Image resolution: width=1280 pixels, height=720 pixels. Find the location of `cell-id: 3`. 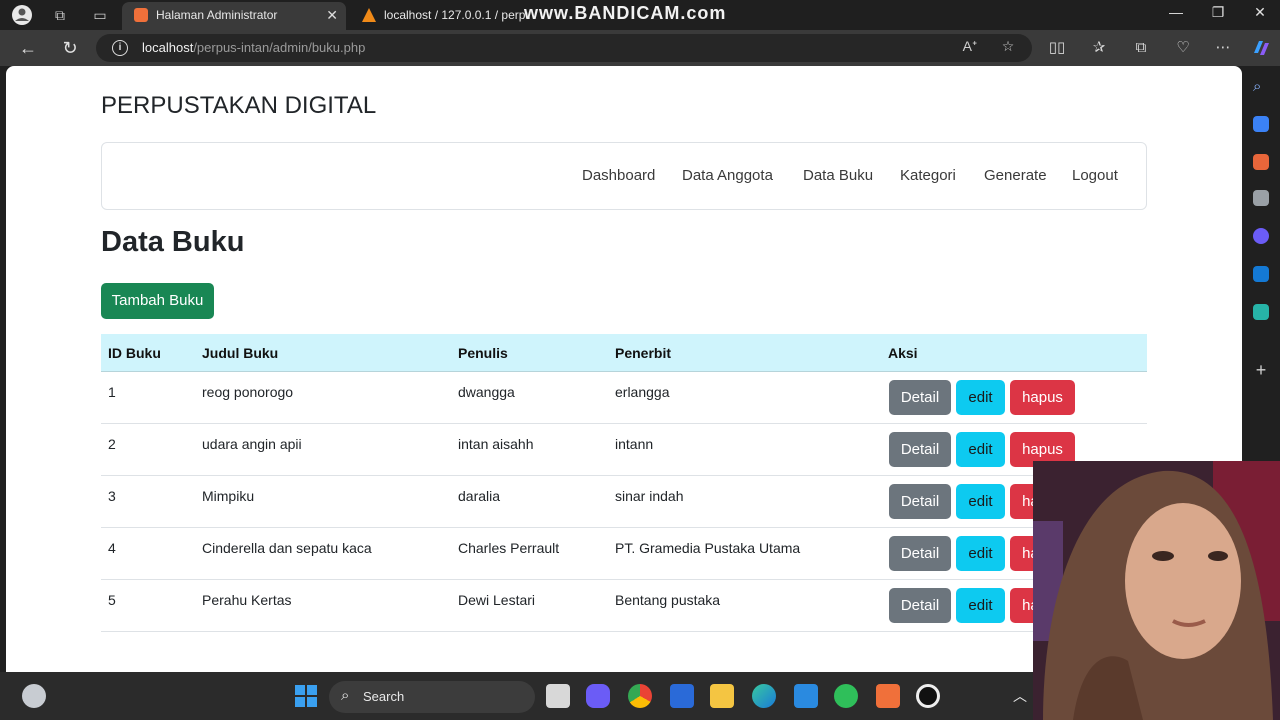

cell-id: 3 is located at coordinates (112, 496).